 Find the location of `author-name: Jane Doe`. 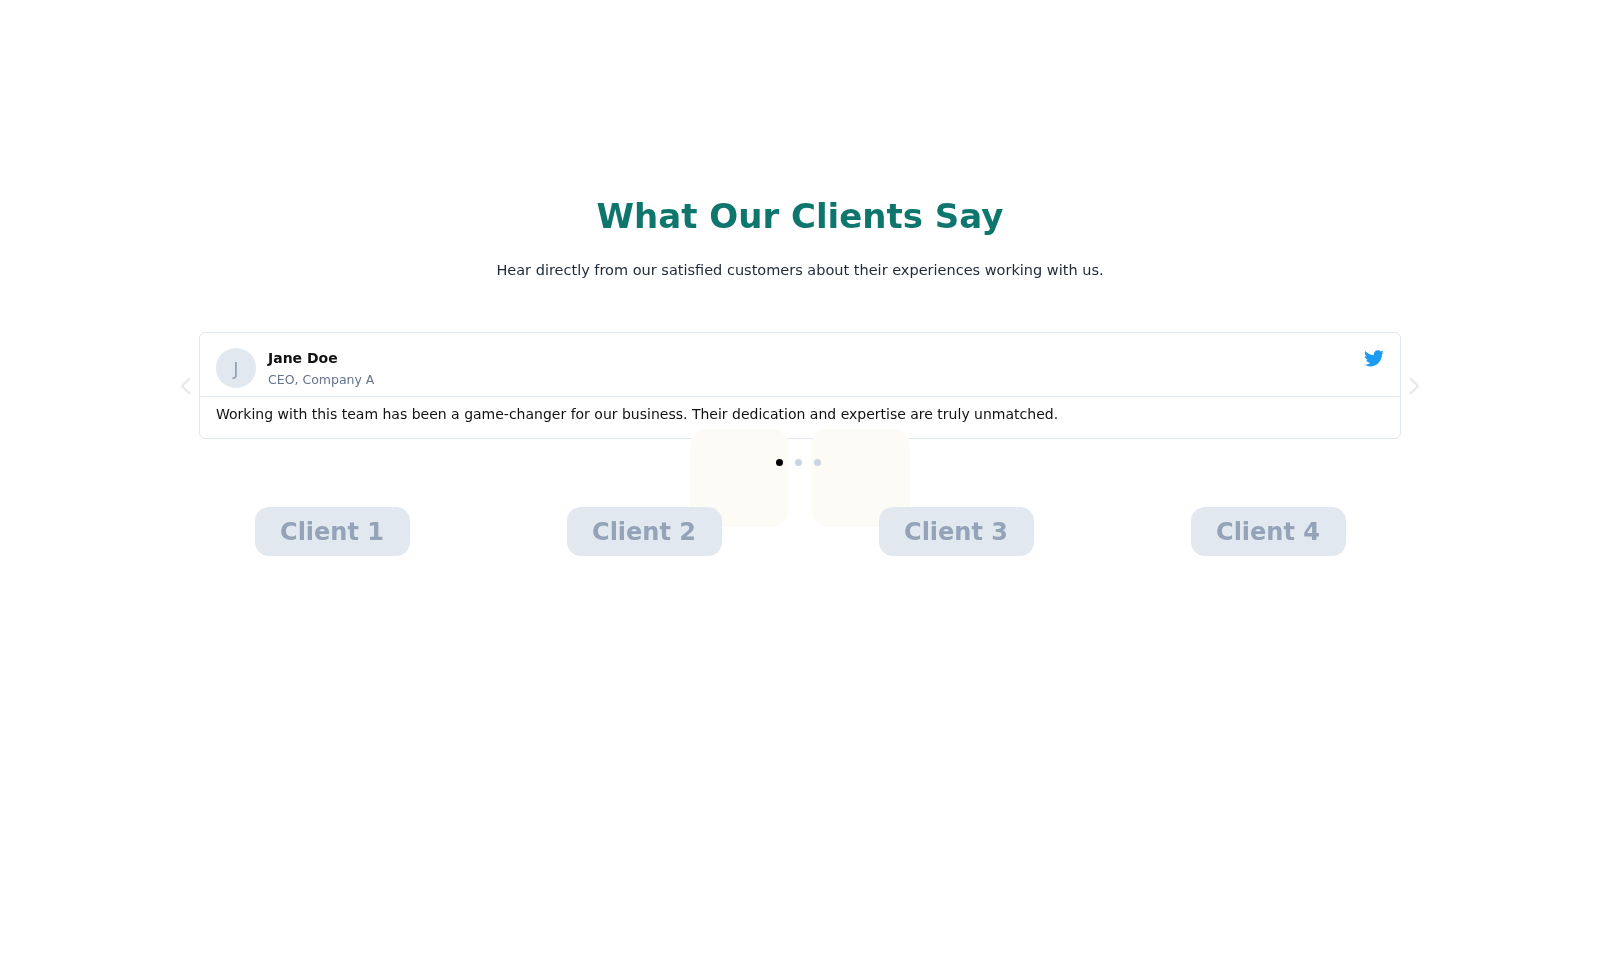

author-name: Jane Doe is located at coordinates (303, 357).